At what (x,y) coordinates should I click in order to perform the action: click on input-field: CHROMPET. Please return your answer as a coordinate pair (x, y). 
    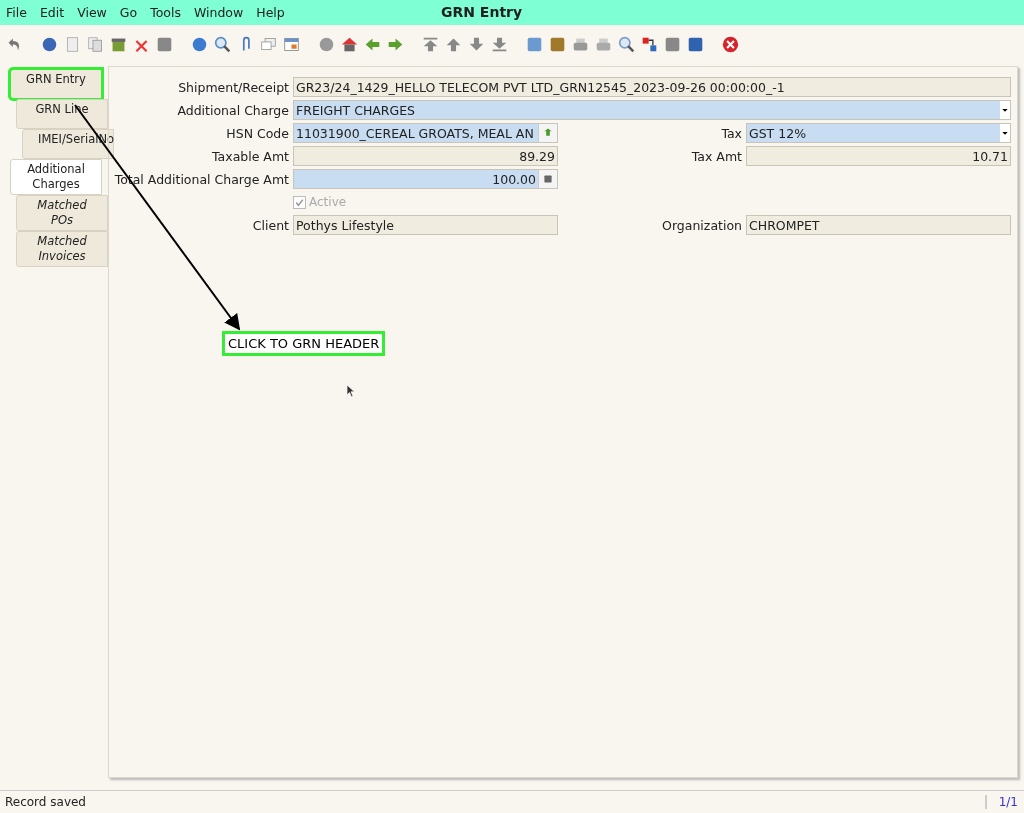
    Looking at the image, I should click on (878, 225).